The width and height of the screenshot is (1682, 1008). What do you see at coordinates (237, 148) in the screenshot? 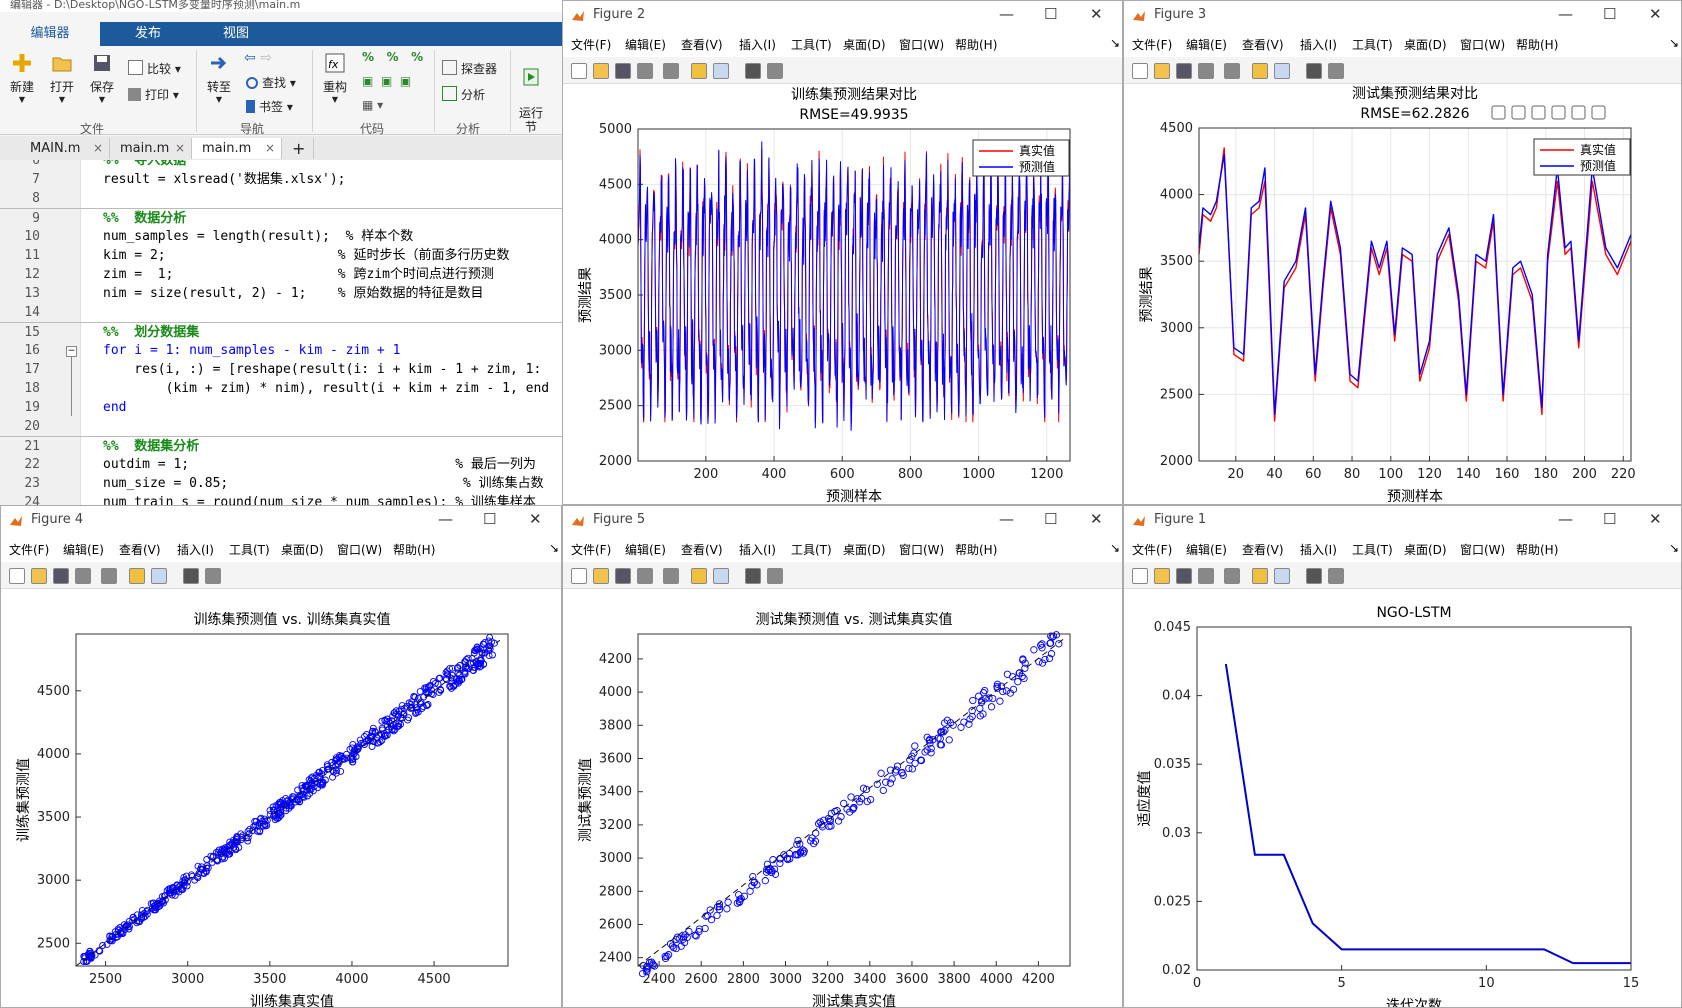
I see `file-tab-main-active: main.m ×` at bounding box center [237, 148].